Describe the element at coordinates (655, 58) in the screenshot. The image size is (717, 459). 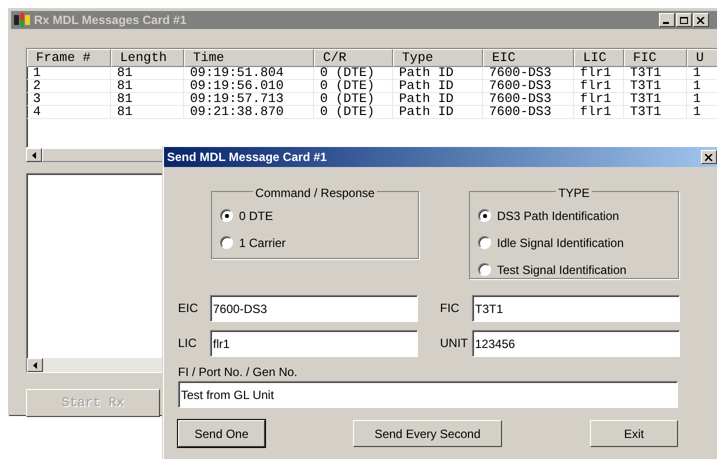
I see `column-header: FIC` at that location.